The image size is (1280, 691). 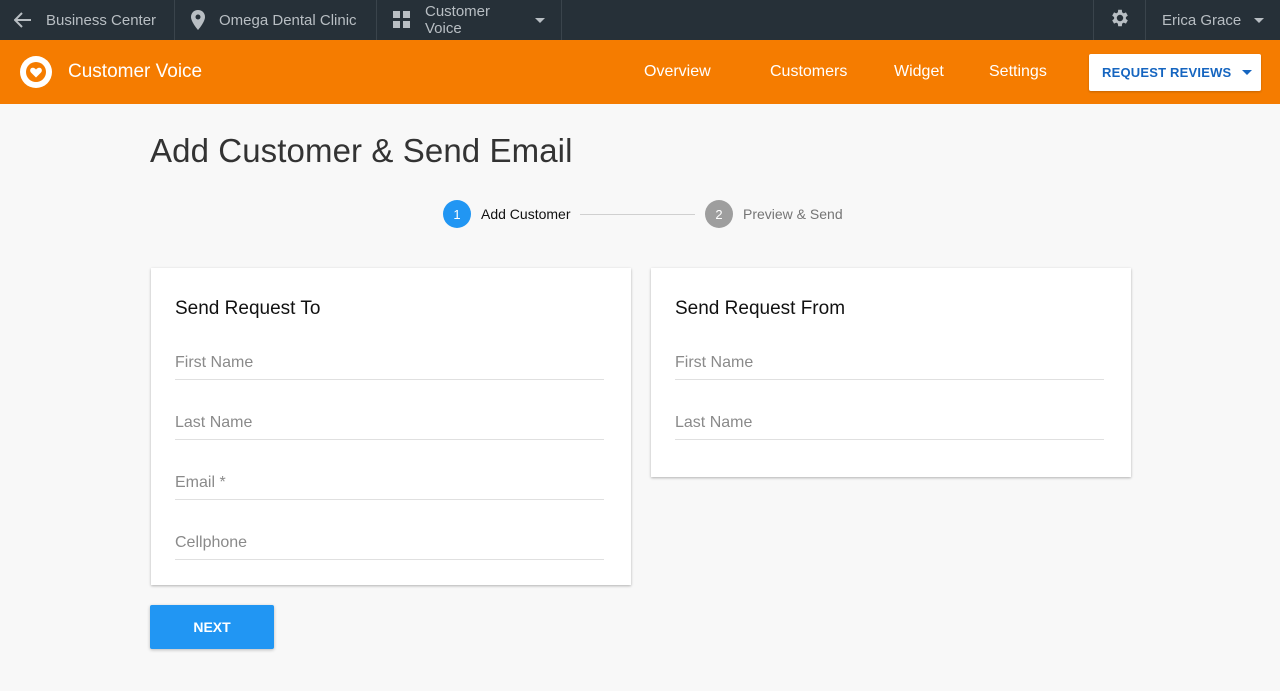 I want to click on from-last-name-input, so click(x=889, y=418).